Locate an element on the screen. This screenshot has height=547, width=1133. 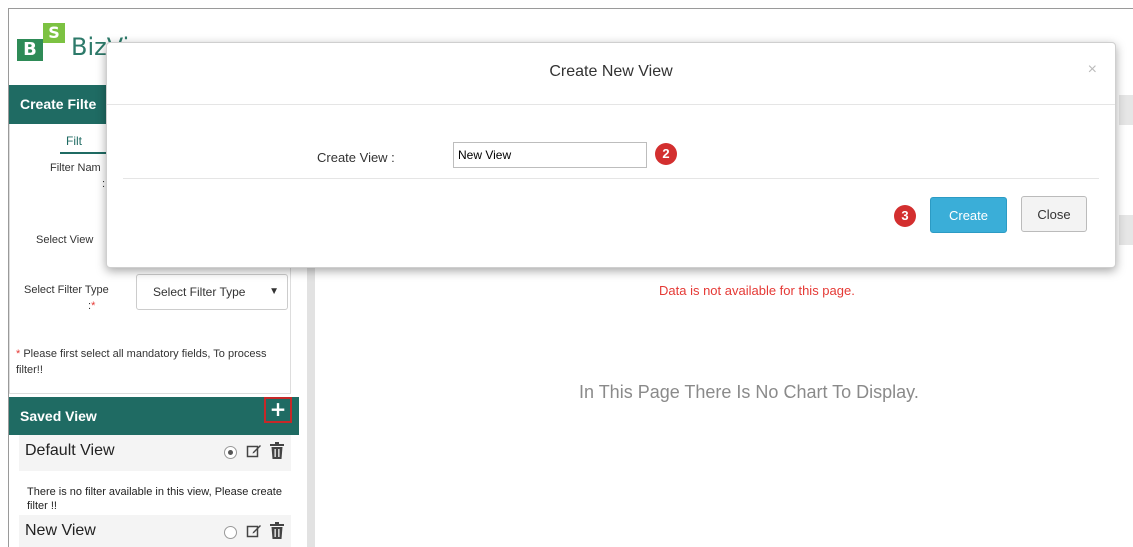
modal-title: Create New View is located at coordinates (611, 71).